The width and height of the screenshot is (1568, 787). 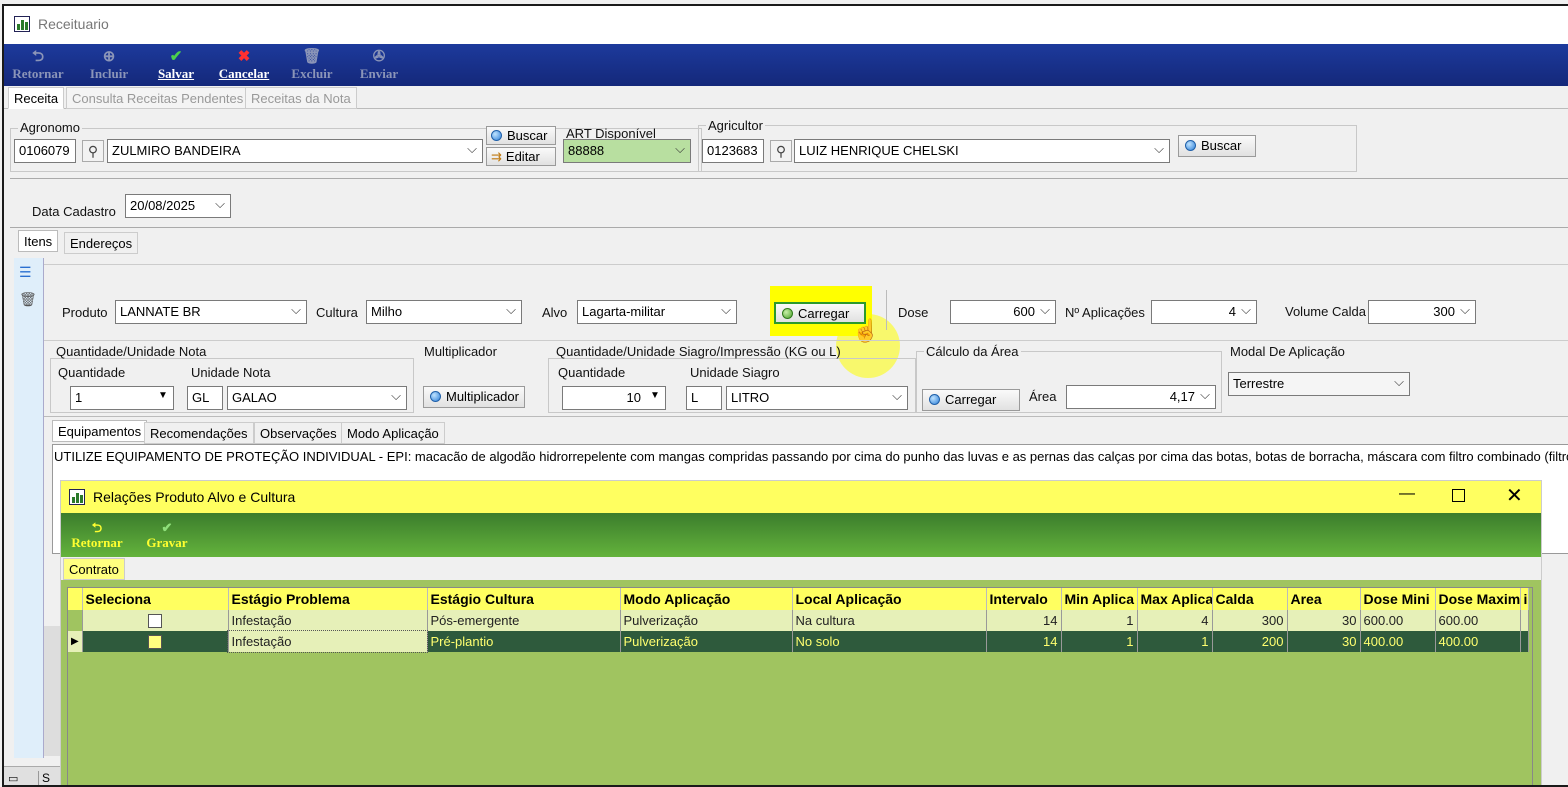 What do you see at coordinates (1478, 599) in the screenshot?
I see `col-dose-maxima: Dose Maxim` at bounding box center [1478, 599].